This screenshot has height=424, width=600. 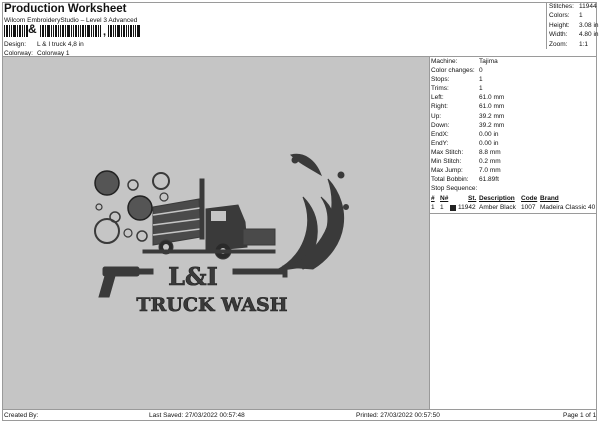 I want to click on logo-line2: TRUCK WASH, so click(x=211, y=305).